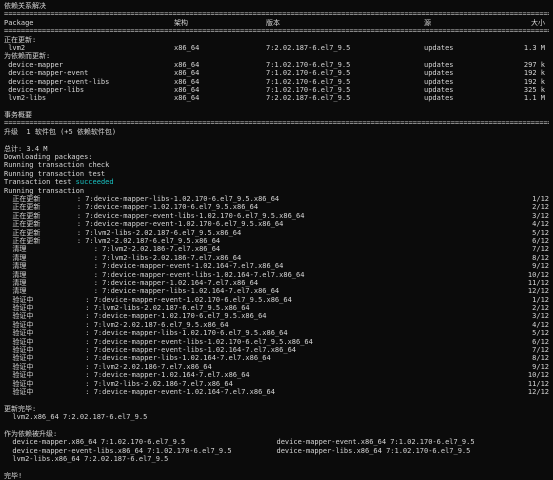 The width and height of the screenshot is (553, 480). What do you see at coordinates (44, 89) in the screenshot?
I see `cell-package: device-mapper-libs` at bounding box center [44, 89].